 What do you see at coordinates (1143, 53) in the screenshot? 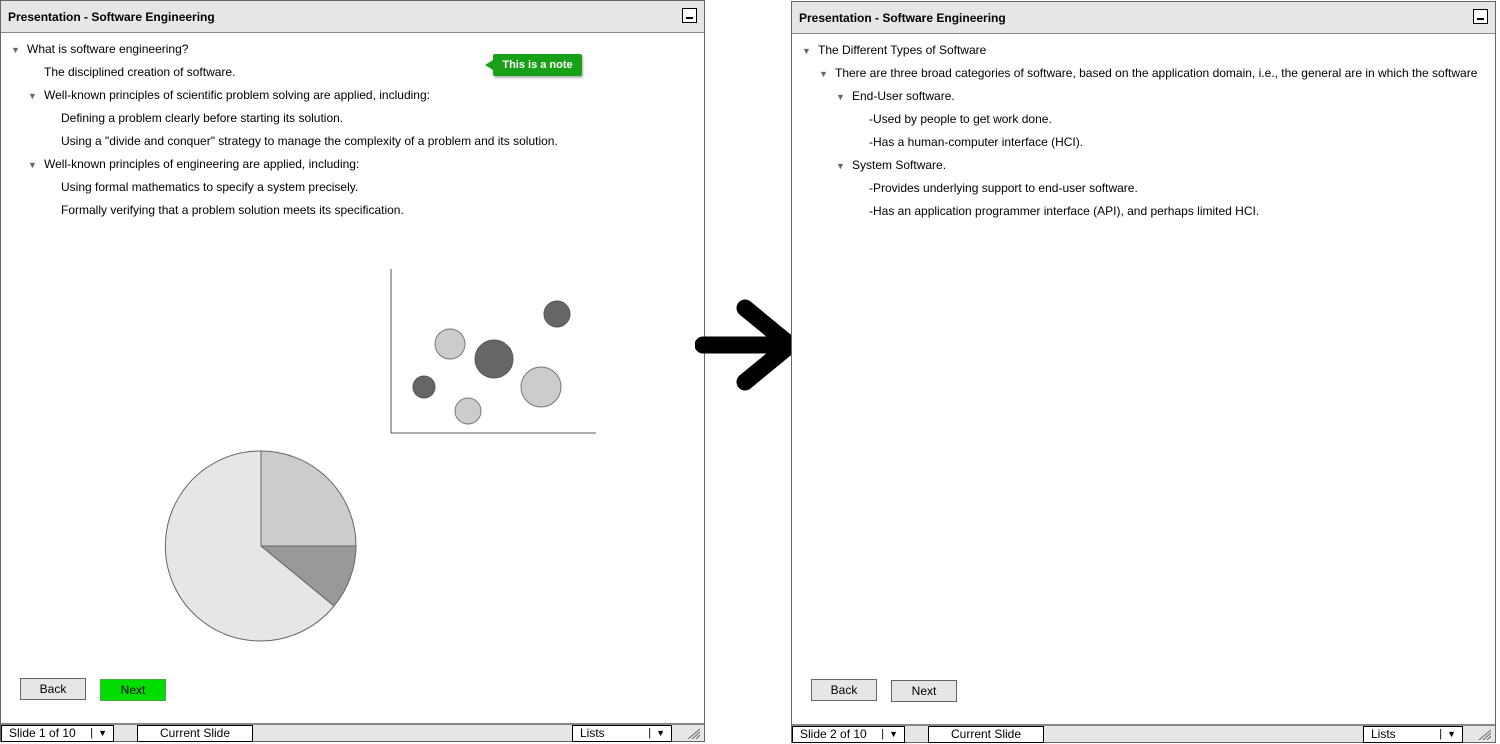
I see `tree-item: ▼ The Different Types of Software` at bounding box center [1143, 53].